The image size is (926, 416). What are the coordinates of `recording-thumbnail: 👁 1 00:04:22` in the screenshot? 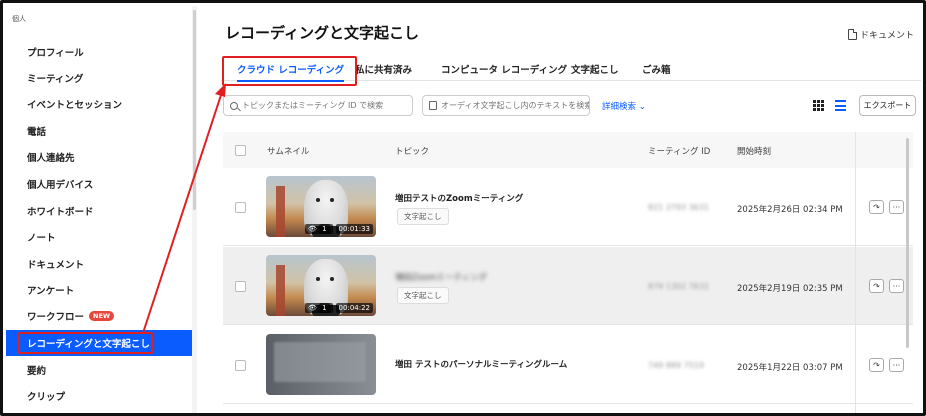 It's located at (321, 285).